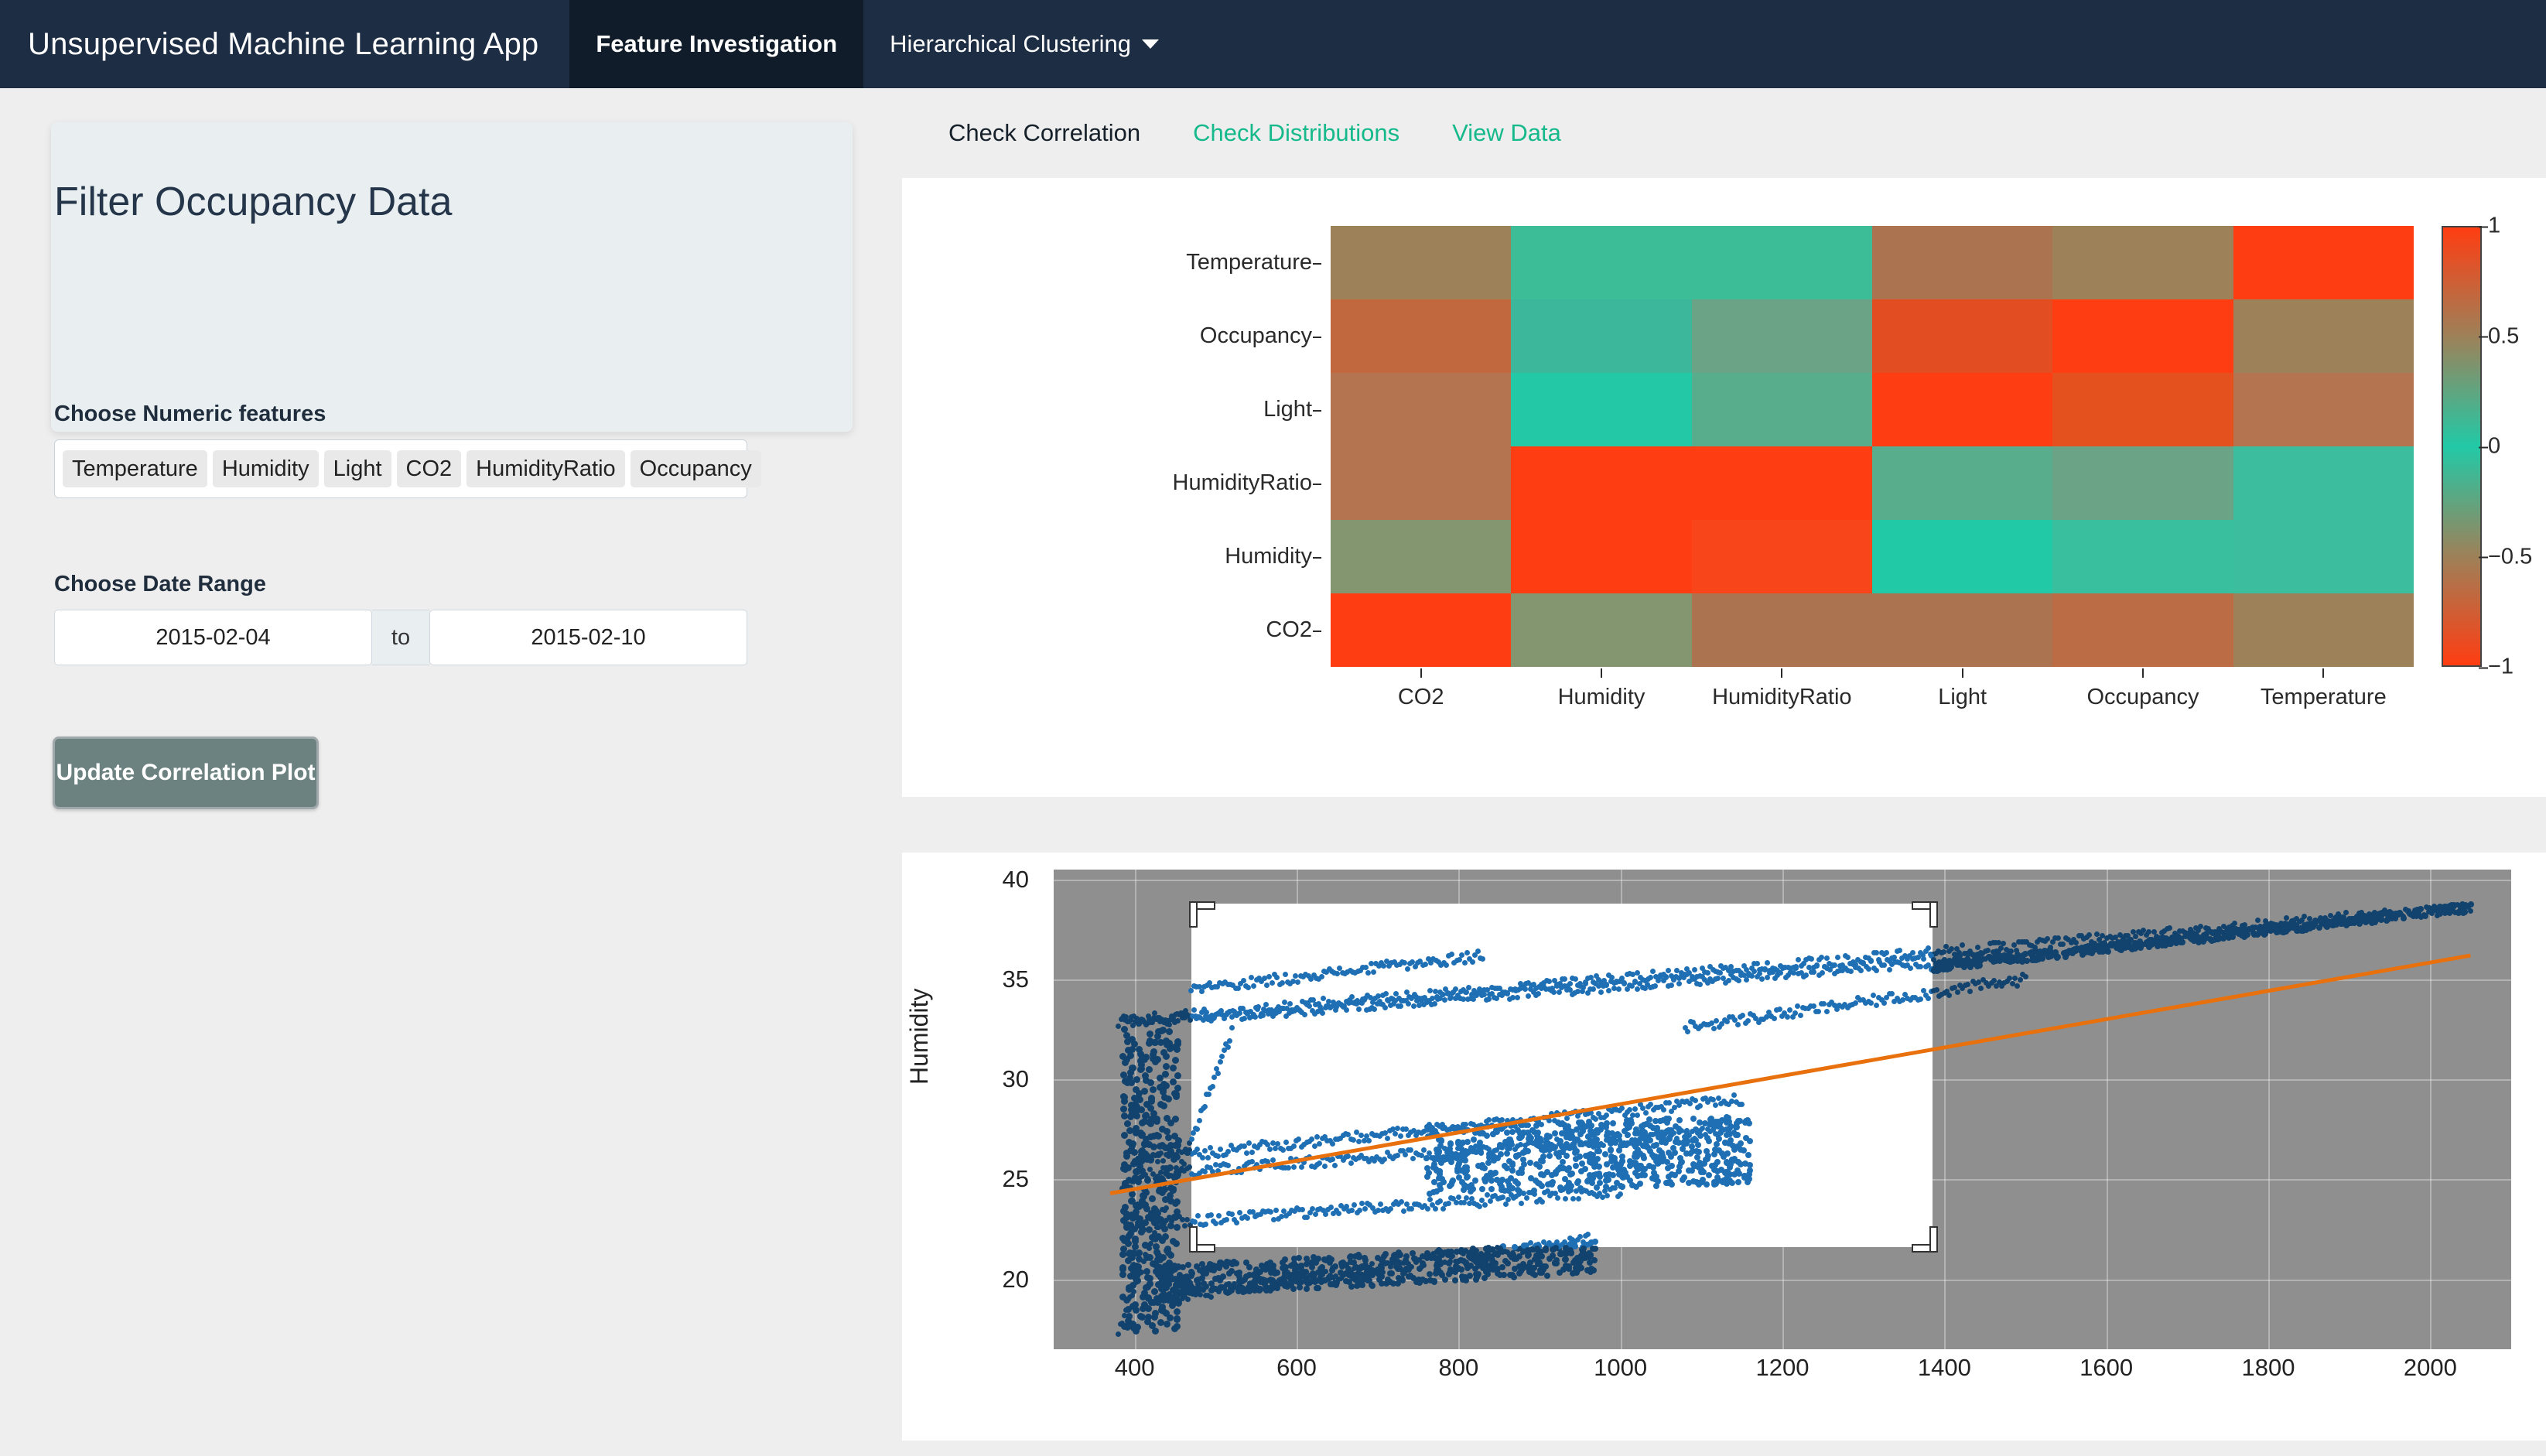 Image resolution: width=2546 pixels, height=1456 pixels. I want to click on app-brand: Unsupervised Machine Learning App, so click(284, 44).